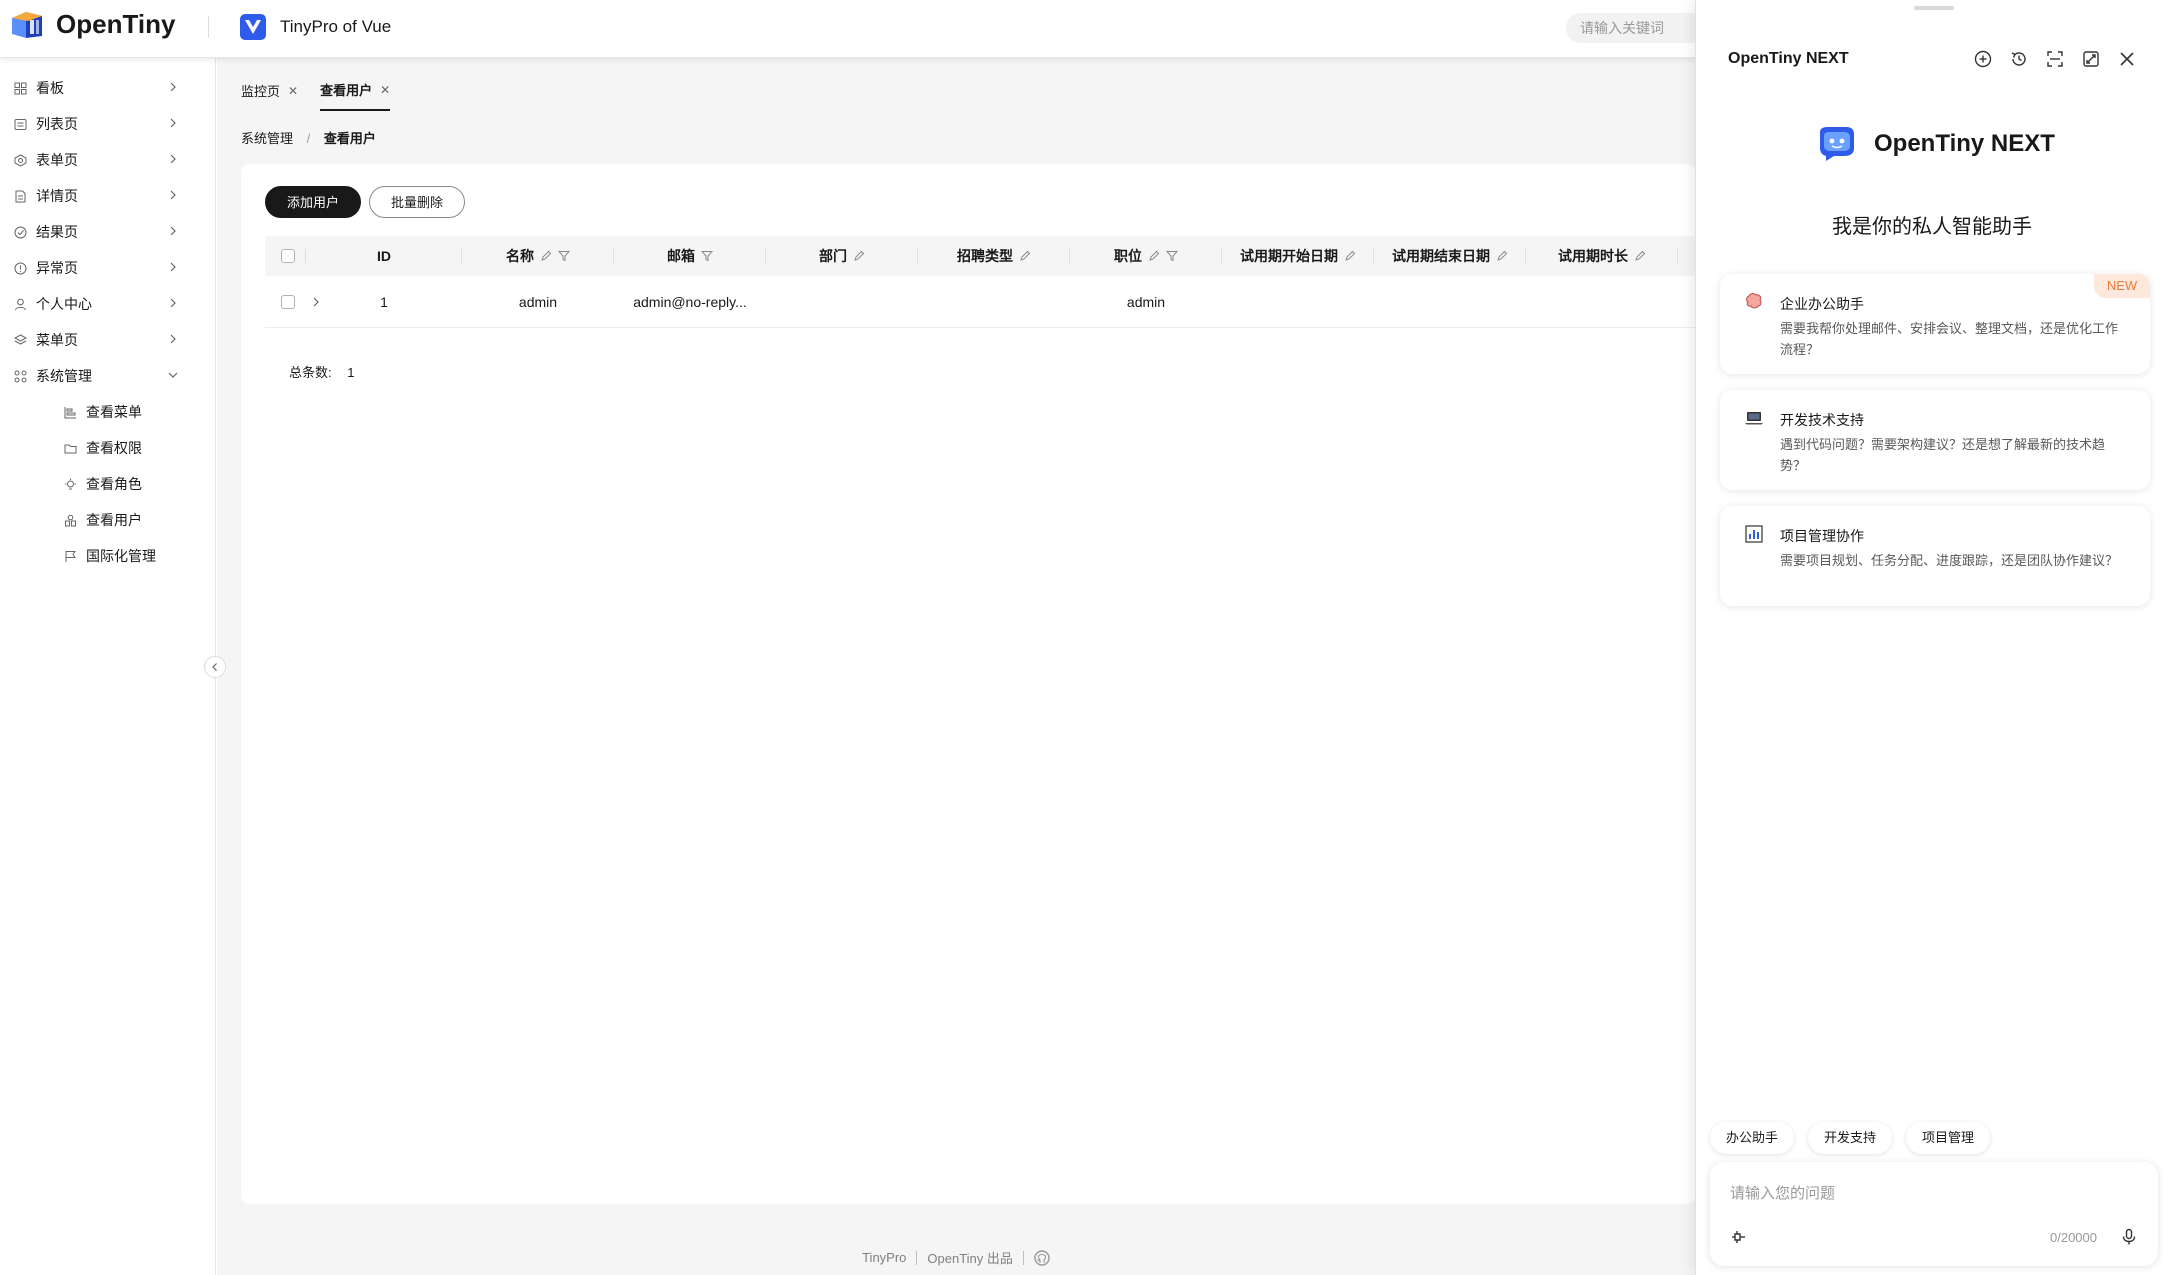  Describe the element at coordinates (70, 413) in the screenshot. I see `menu-tree-icon` at that location.